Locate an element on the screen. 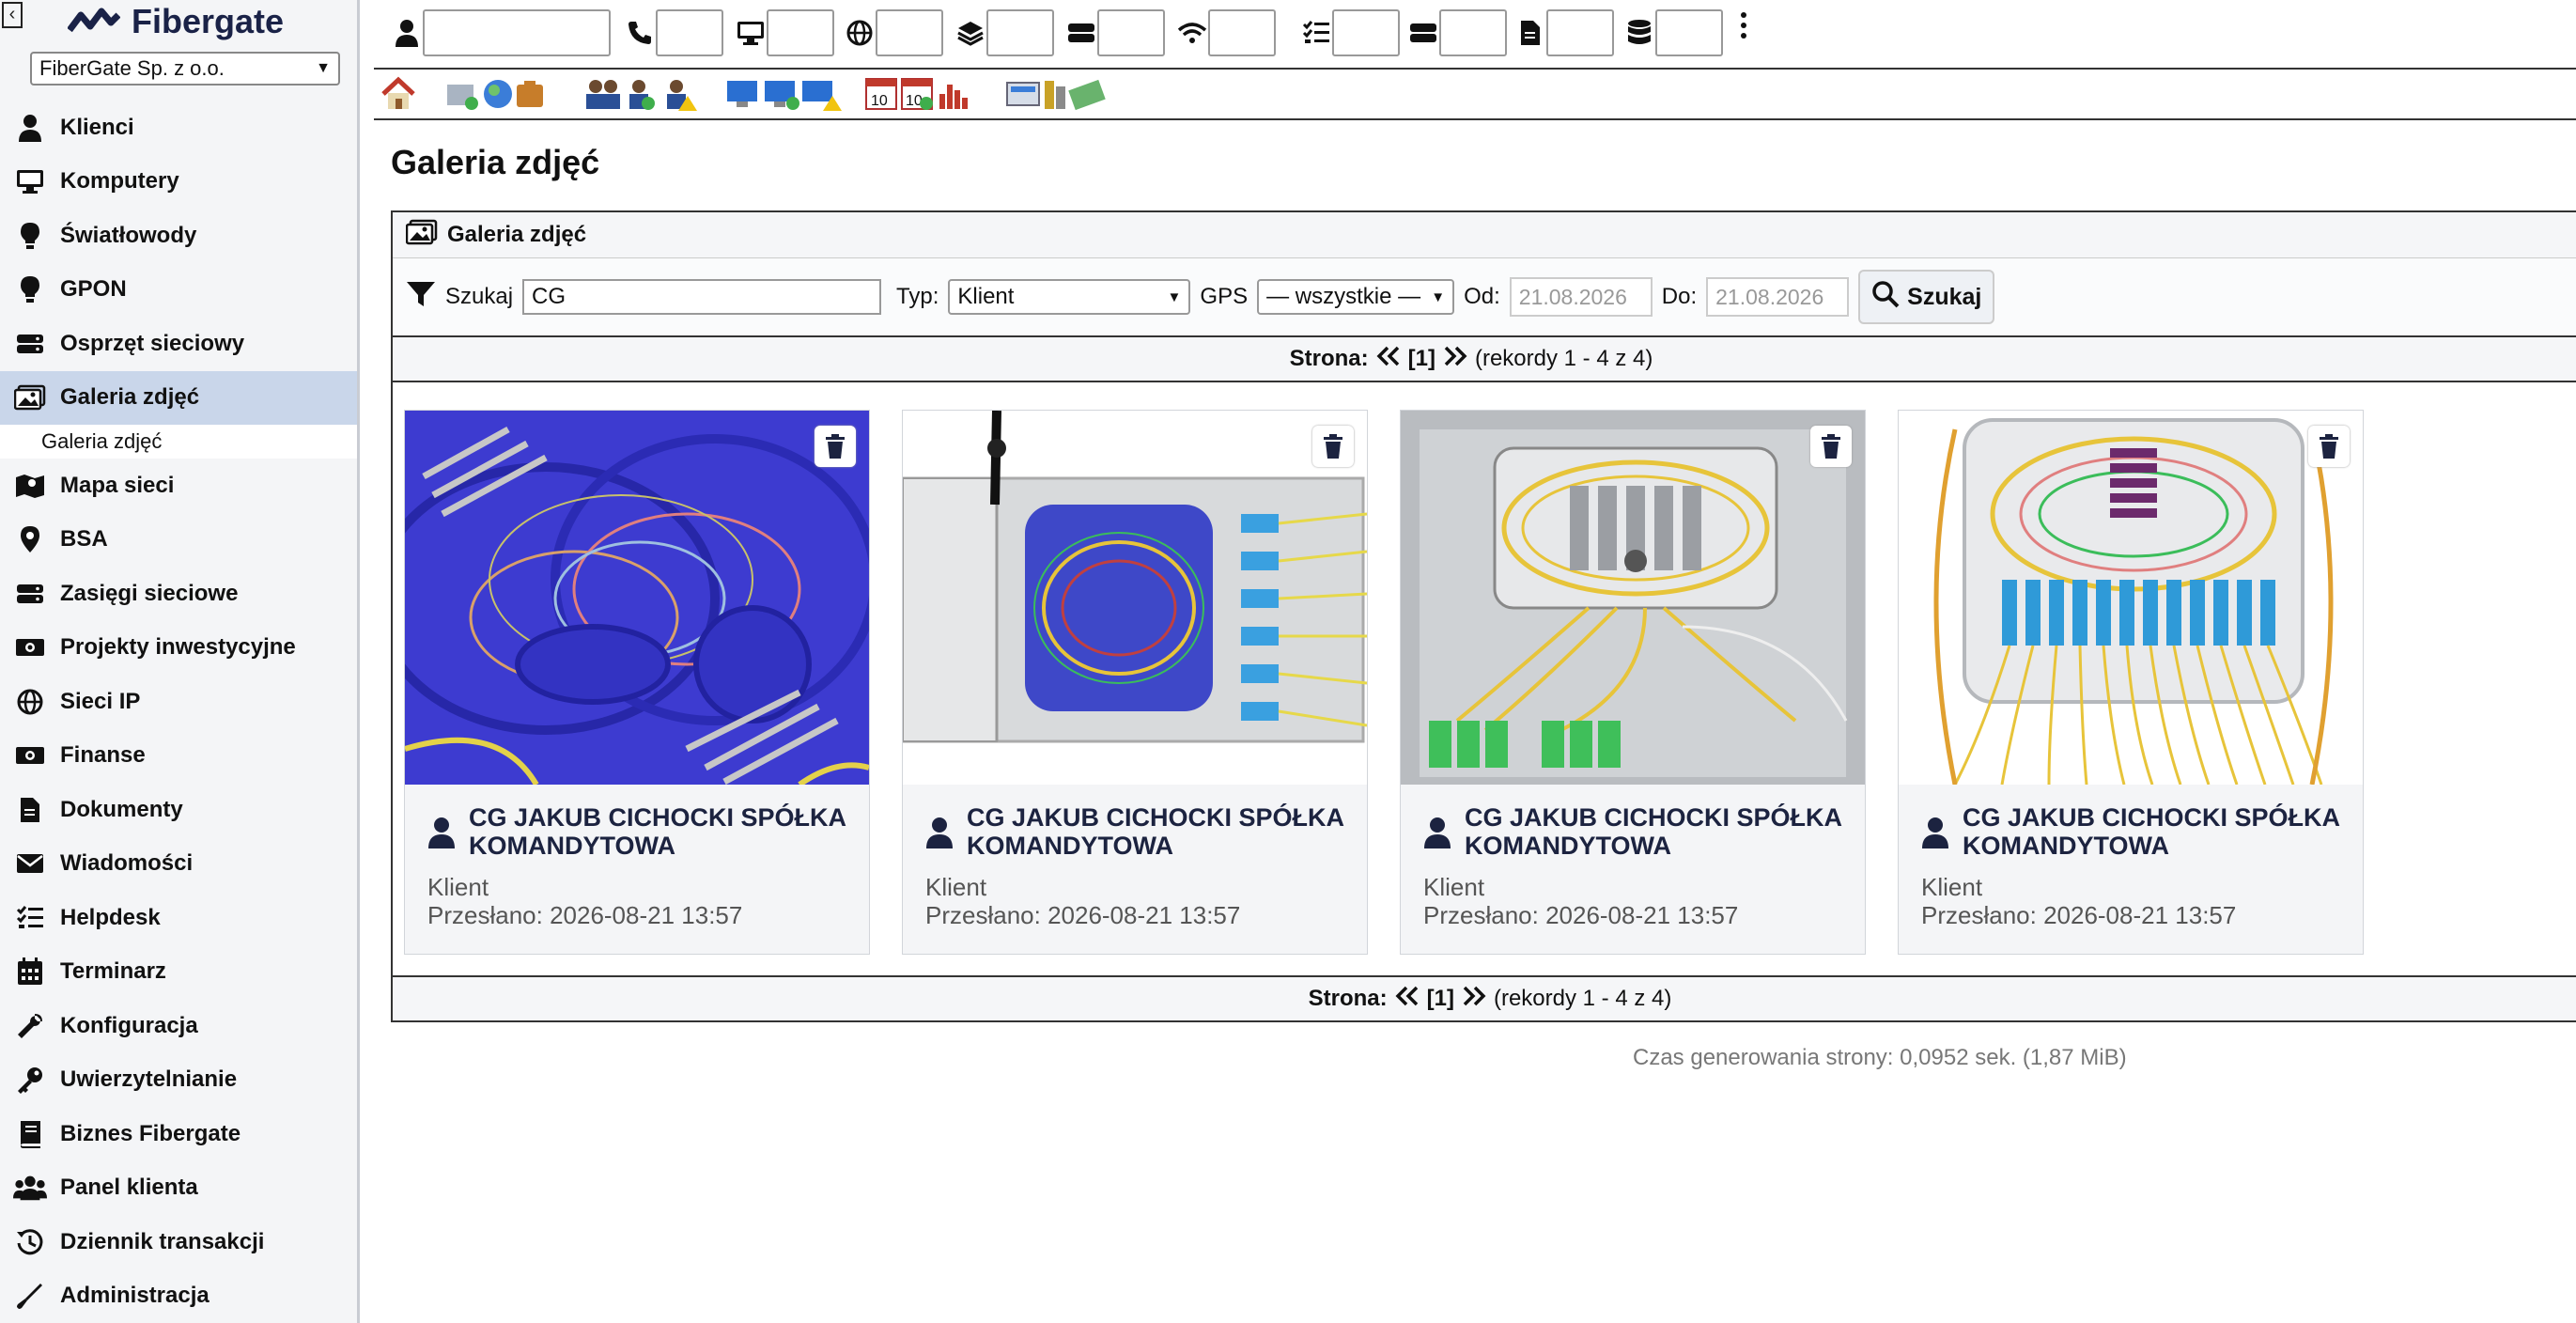 The width and height of the screenshot is (2576, 1323). phone-search-input is located at coordinates (689, 32).